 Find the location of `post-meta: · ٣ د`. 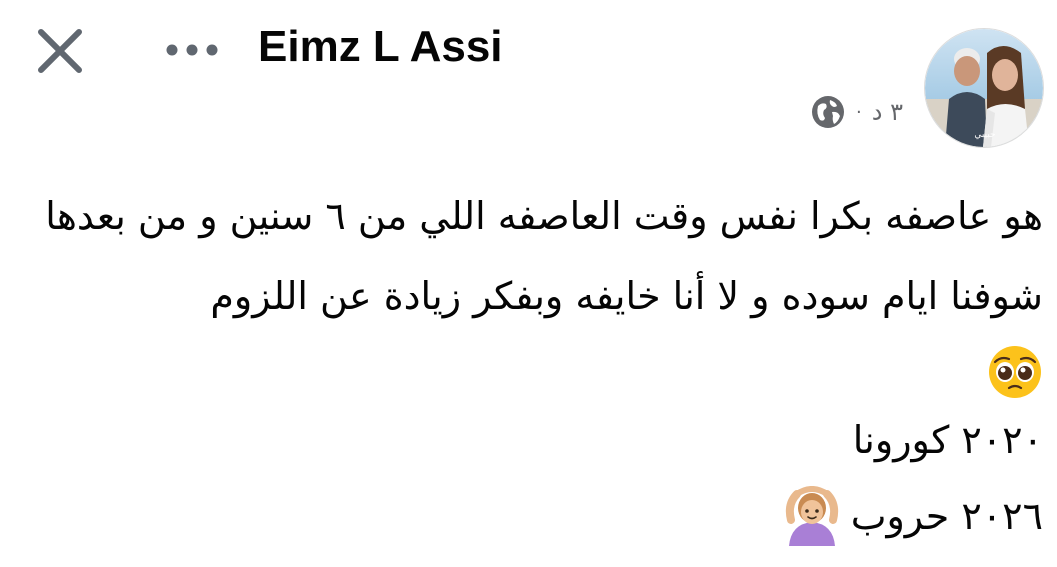

post-meta: · ٣ د is located at coordinates (856, 112).